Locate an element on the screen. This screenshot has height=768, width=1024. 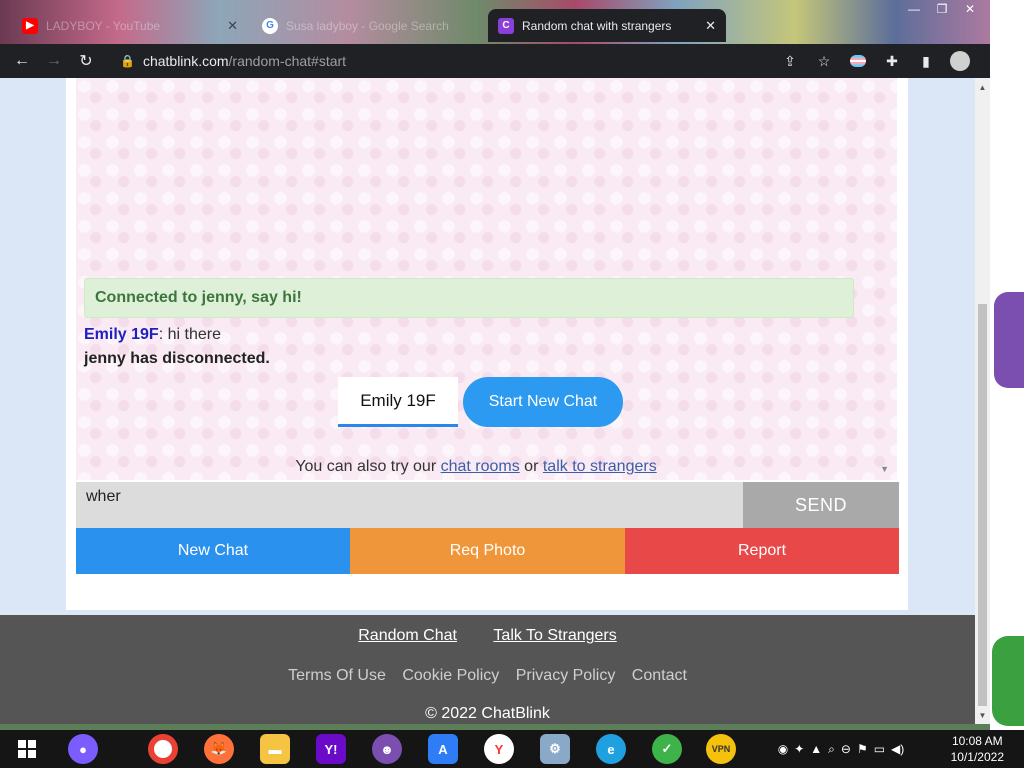
chat-scroll-down-icon: ▼ is located at coordinates (884, 469).